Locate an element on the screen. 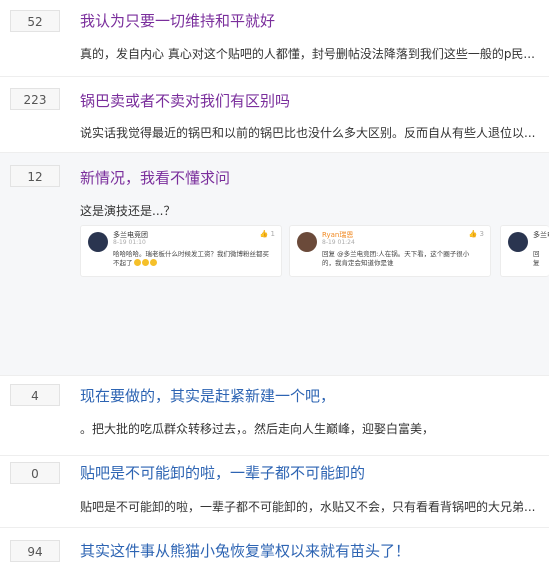 Image resolution: width=549 pixels, height=563 pixels. thread-item: 94 其实这件事从熊猫小兔恢复掌权以来就有苗头了！ is located at coordinates (274, 545).